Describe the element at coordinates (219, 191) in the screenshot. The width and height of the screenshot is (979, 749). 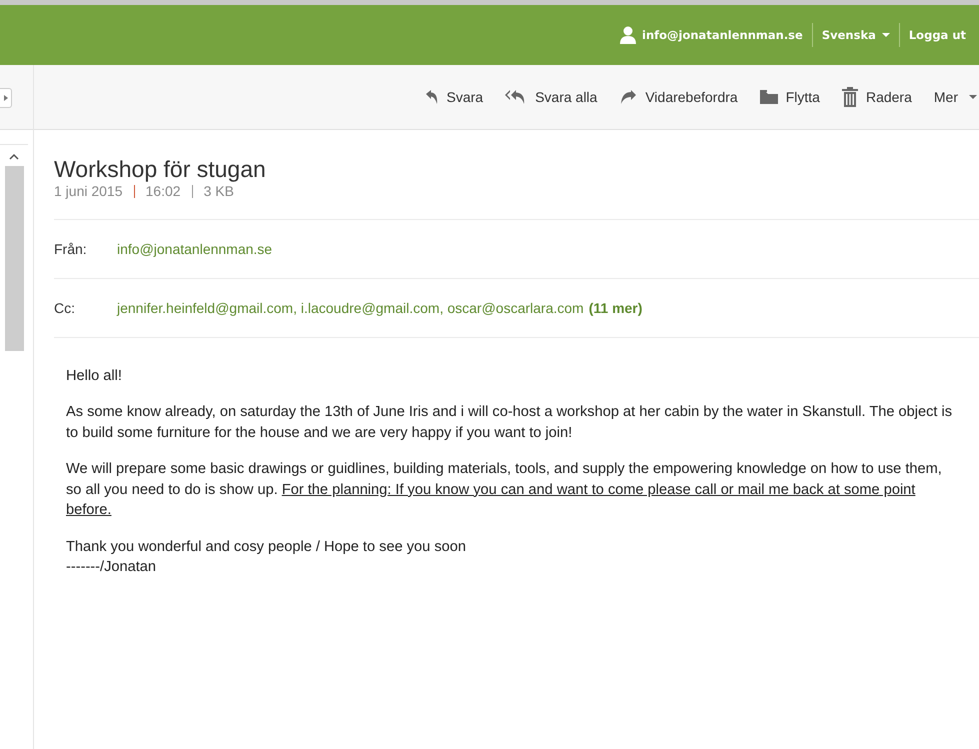
I see `email-size: 3 KB` at that location.